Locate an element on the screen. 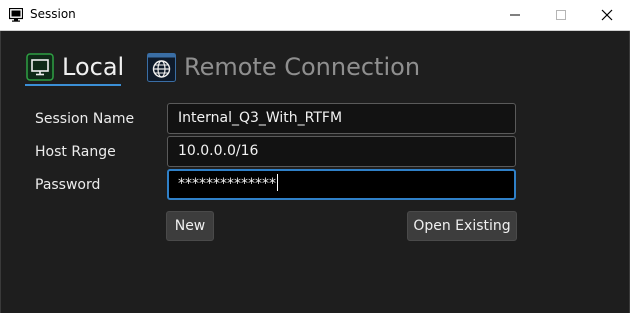 This screenshot has height=313, width=630. tab-local-label: Local is located at coordinates (93, 67).